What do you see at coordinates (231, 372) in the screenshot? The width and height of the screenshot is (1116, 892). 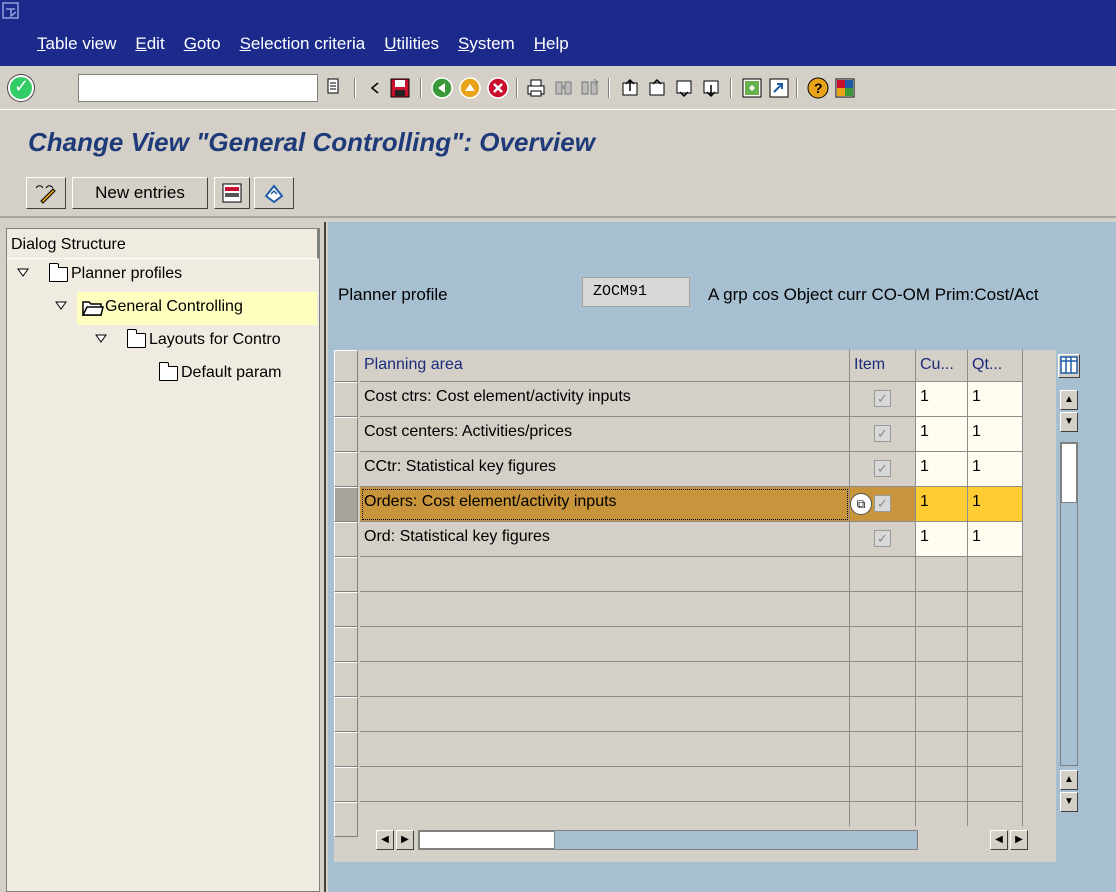 I see `tree-node-label: Default param` at bounding box center [231, 372].